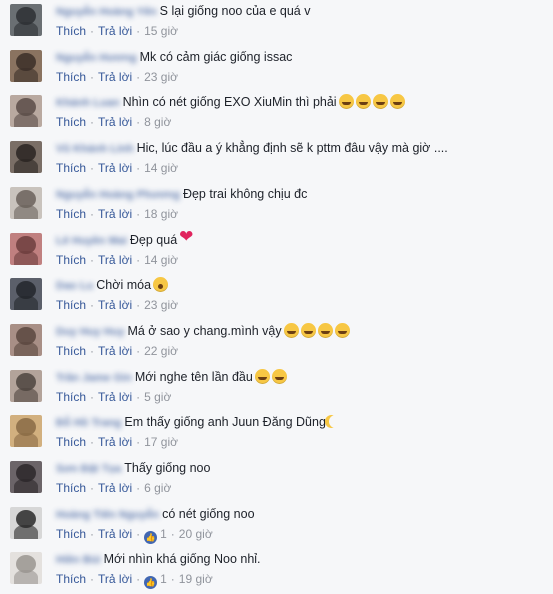  What do you see at coordinates (112, 285) in the screenshot?
I see `comment-body: Dao Lu Chời móa` at bounding box center [112, 285].